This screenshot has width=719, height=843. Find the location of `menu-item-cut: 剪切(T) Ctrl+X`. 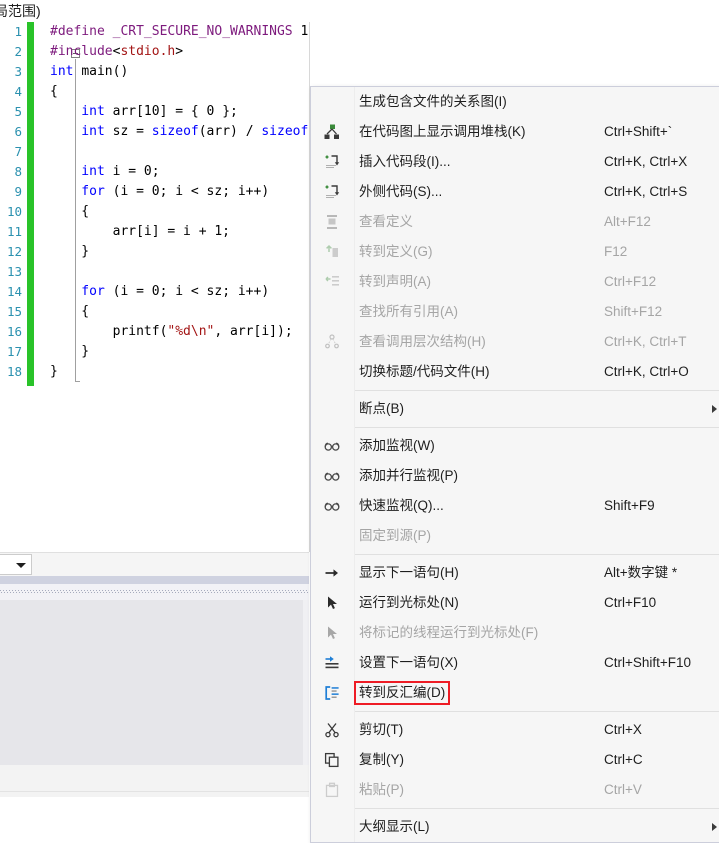

menu-item-cut: 剪切(T) Ctrl+X is located at coordinates (515, 730).